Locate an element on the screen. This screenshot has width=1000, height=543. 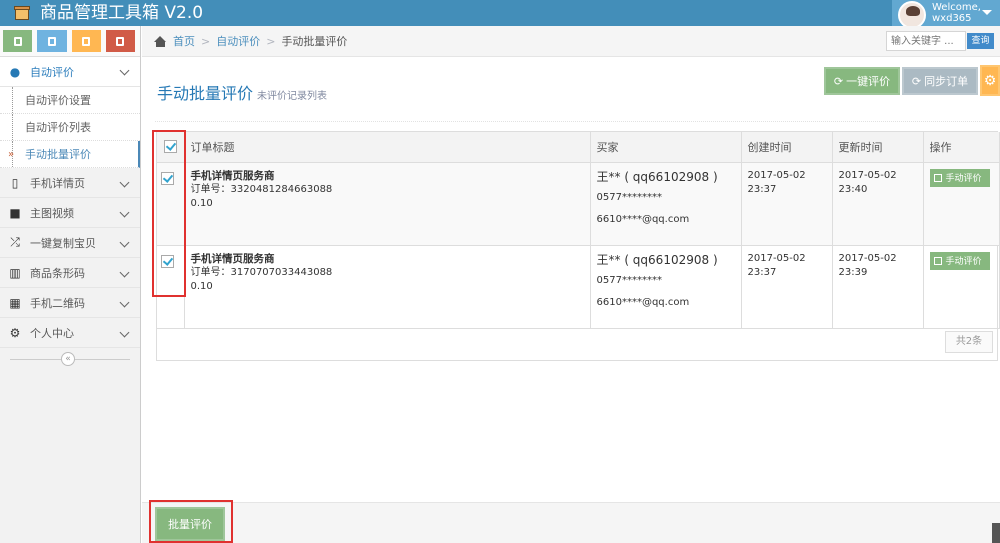
mobile-icon: ▯ is located at coordinates (15, 182).